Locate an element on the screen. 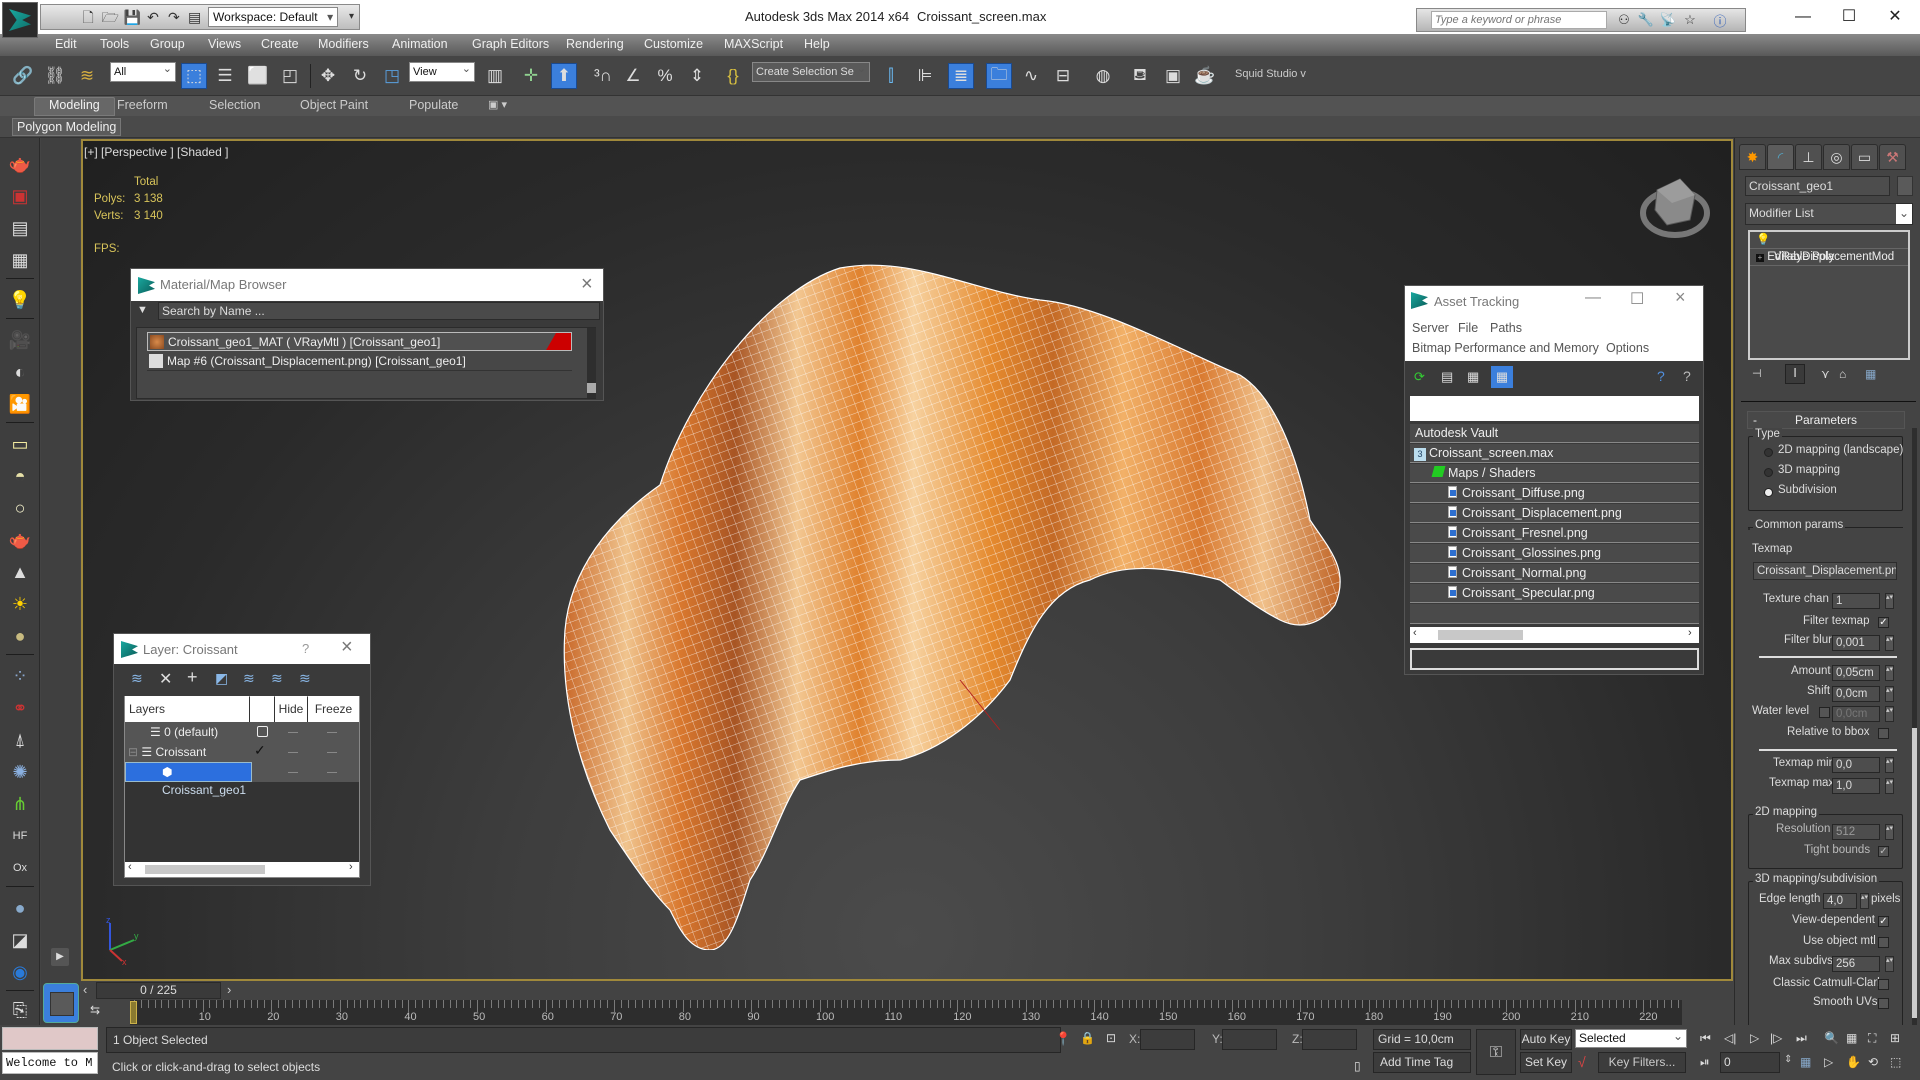 This screenshot has height=1080, width=1920. asset-row: Croissant_Glossines.png is located at coordinates (1554, 553).